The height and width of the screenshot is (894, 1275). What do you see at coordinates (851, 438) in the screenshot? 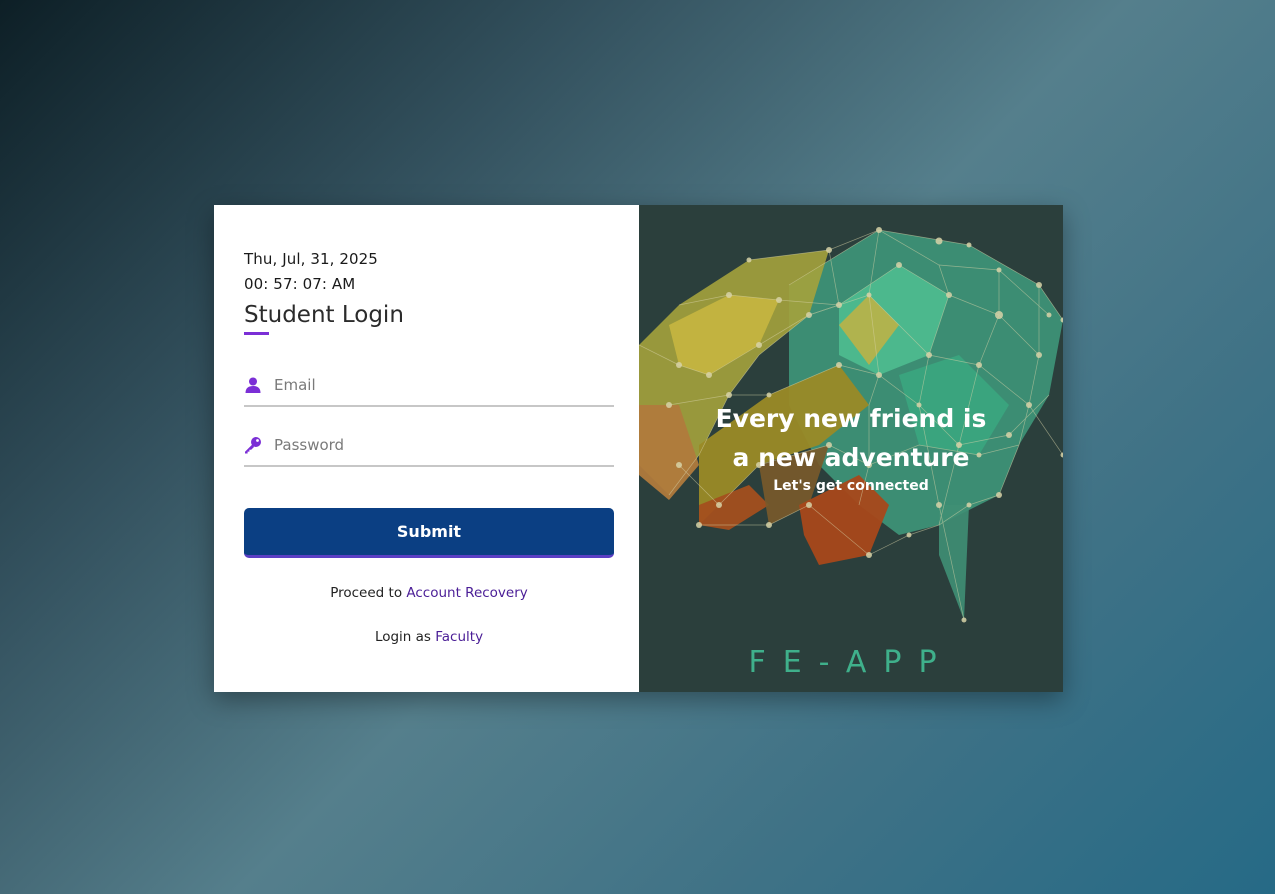
I see `banner-headline: Every new friend is a new adventure` at bounding box center [851, 438].